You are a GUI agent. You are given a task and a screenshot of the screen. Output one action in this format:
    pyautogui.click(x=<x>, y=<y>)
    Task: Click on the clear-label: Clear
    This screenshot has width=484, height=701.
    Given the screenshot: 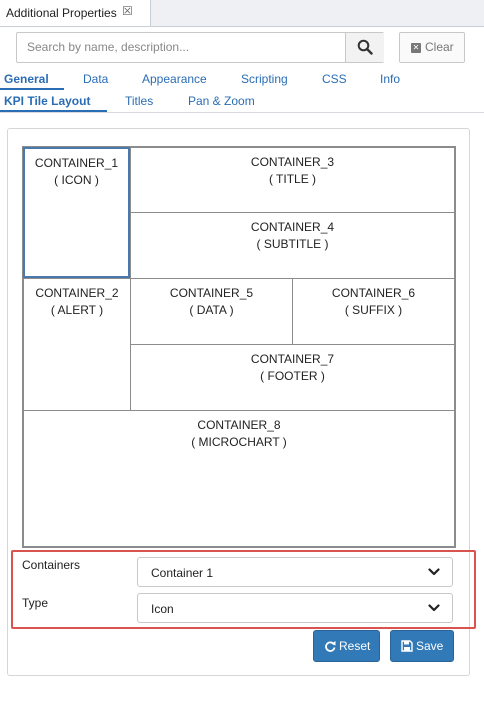 What is the action you would take?
    pyautogui.click(x=439, y=47)
    